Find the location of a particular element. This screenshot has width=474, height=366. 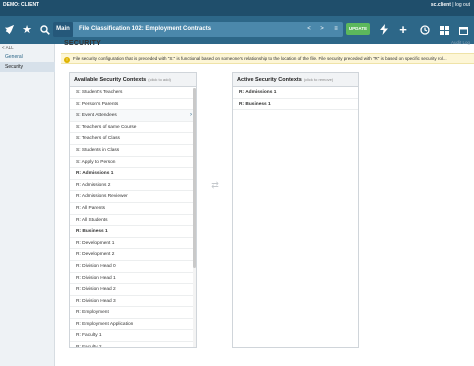

search-icon is located at coordinates (45, 30).